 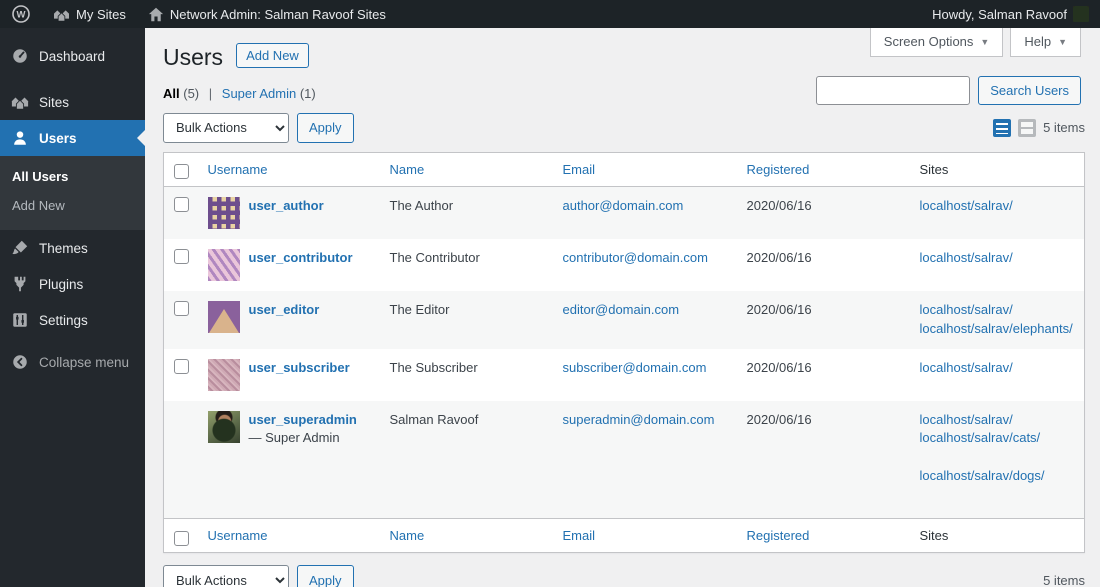 I want to click on site-link: localhost/salrav/elephants/, so click(x=997, y=329).